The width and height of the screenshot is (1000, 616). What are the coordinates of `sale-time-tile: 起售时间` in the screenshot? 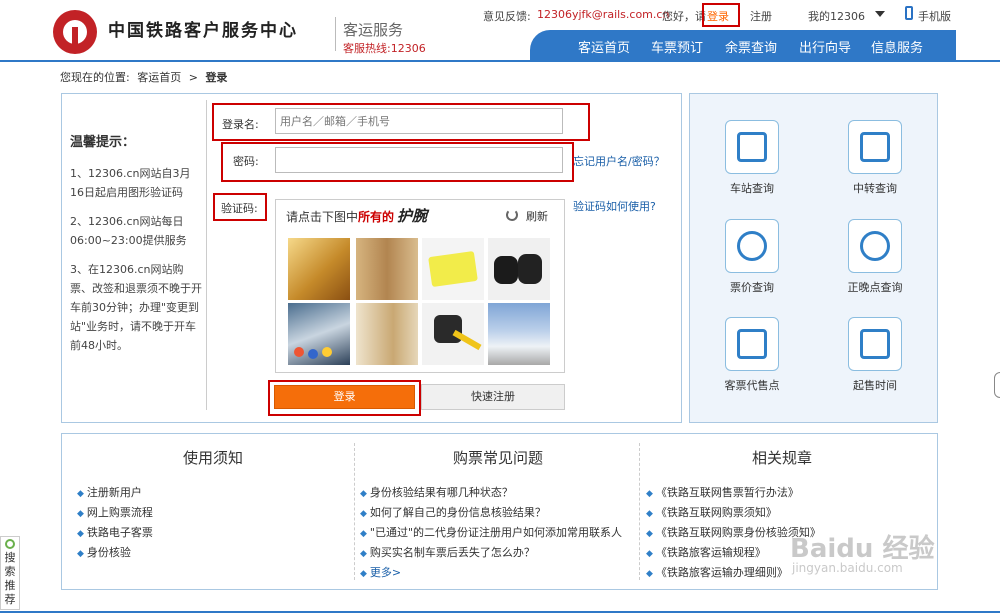 It's located at (875, 355).